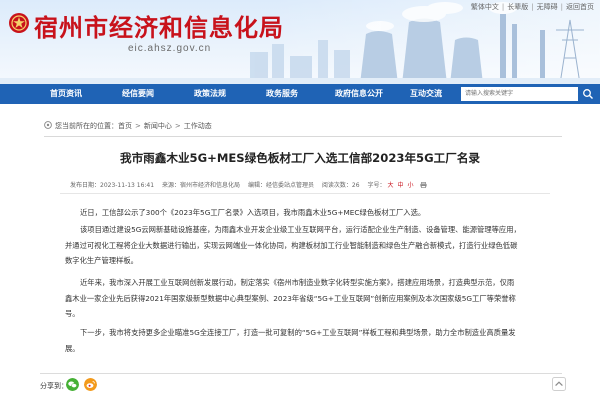  Describe the element at coordinates (112, 185) in the screenshot. I see `meta-date: 发布日期：2023-11-13 16:41` at that location.